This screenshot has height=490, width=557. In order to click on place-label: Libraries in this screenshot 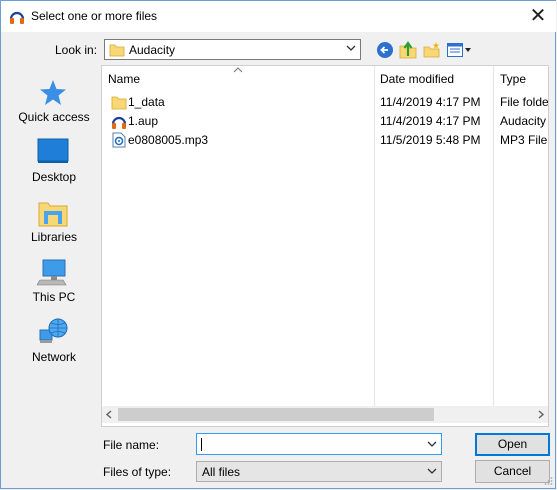, I will do `click(54, 237)`.